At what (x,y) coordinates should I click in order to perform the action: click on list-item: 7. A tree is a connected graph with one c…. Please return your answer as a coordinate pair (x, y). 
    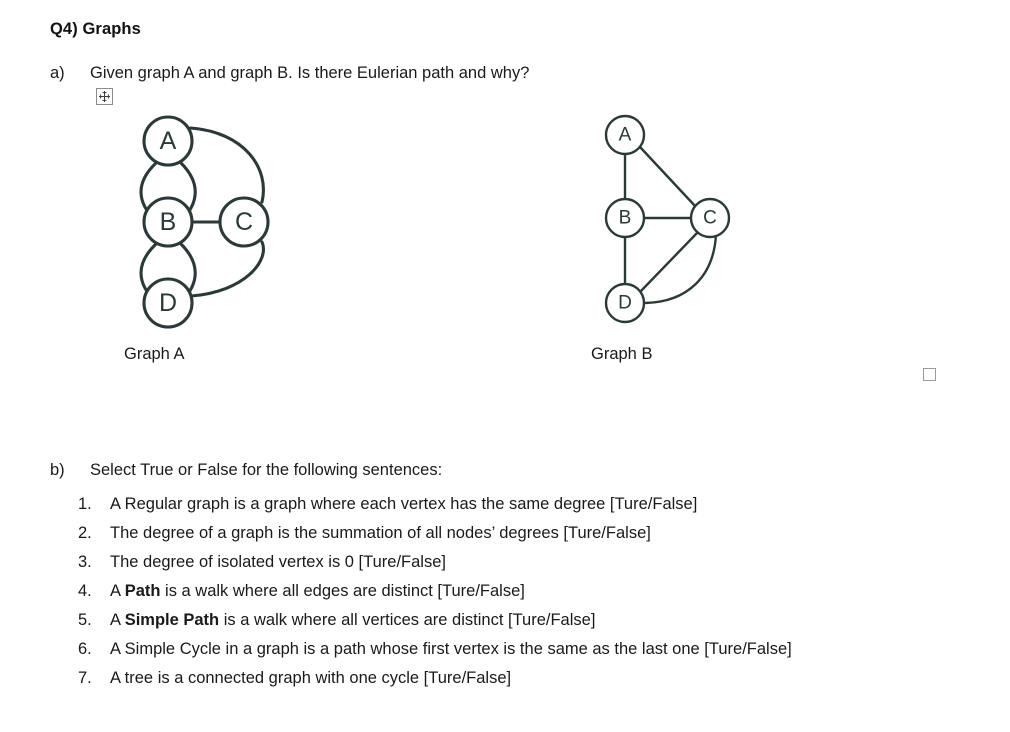
    Looking at the image, I should click on (435, 678).